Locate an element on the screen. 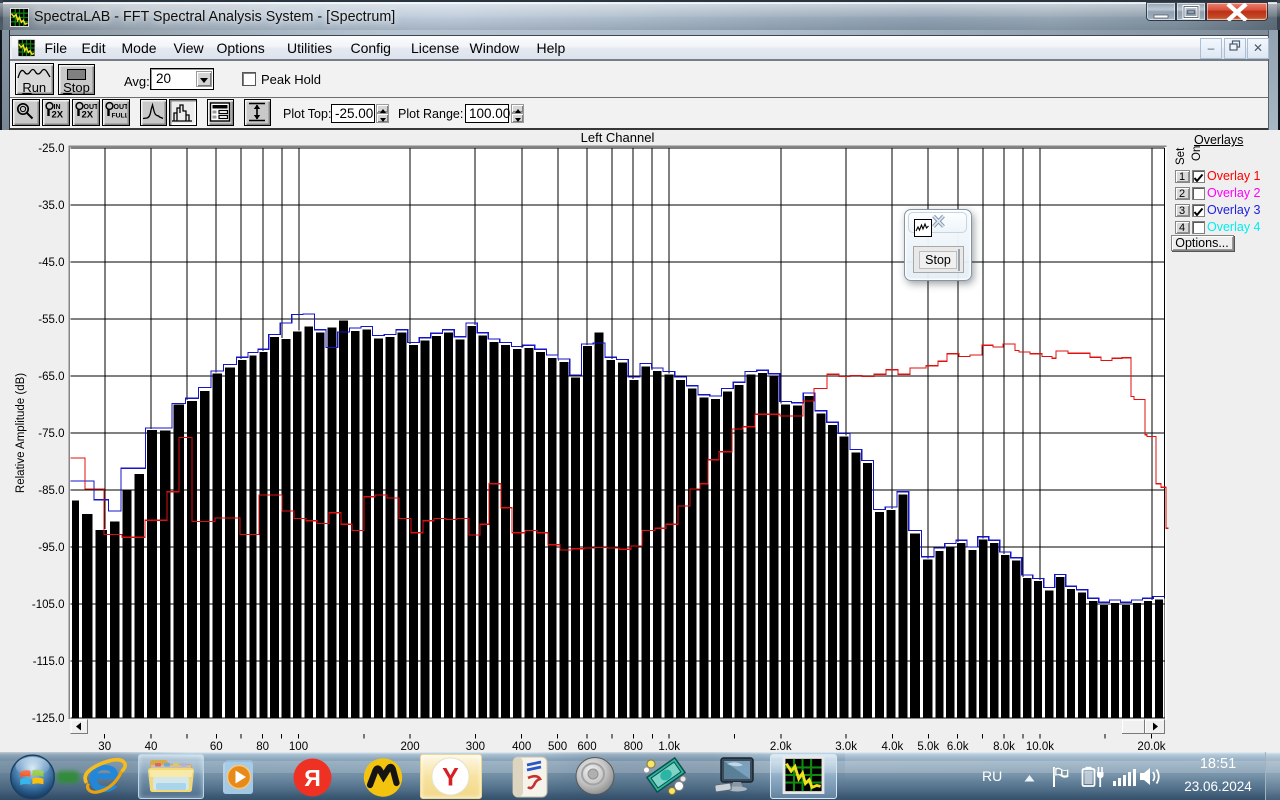 This screenshot has width=1280, height=800. svg-text: 6.0k is located at coordinates (958, 746).